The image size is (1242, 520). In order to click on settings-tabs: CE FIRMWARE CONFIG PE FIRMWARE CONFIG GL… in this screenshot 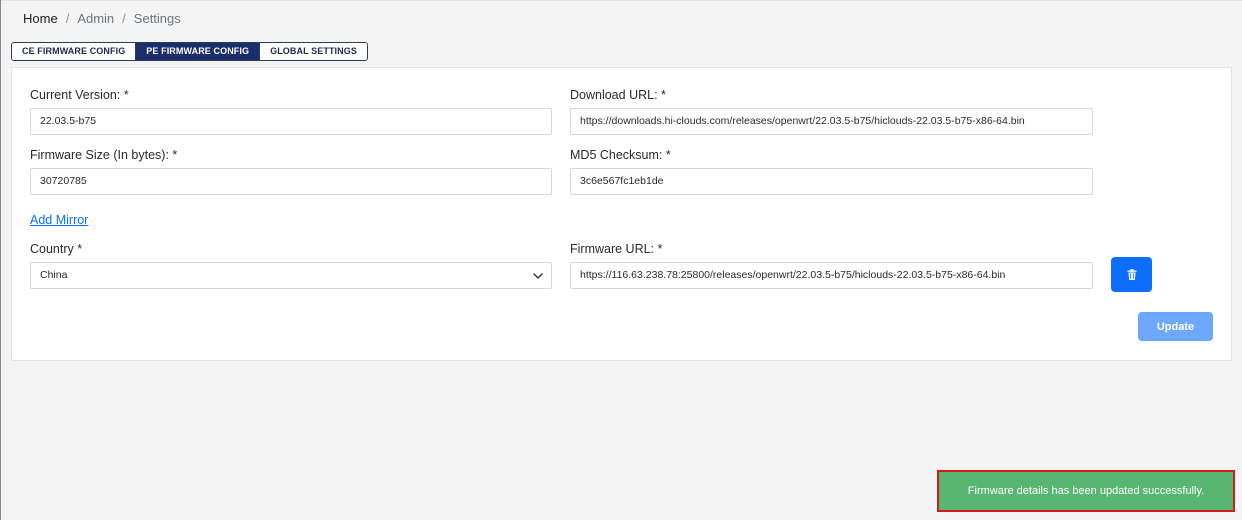, I will do `click(189, 51)`.